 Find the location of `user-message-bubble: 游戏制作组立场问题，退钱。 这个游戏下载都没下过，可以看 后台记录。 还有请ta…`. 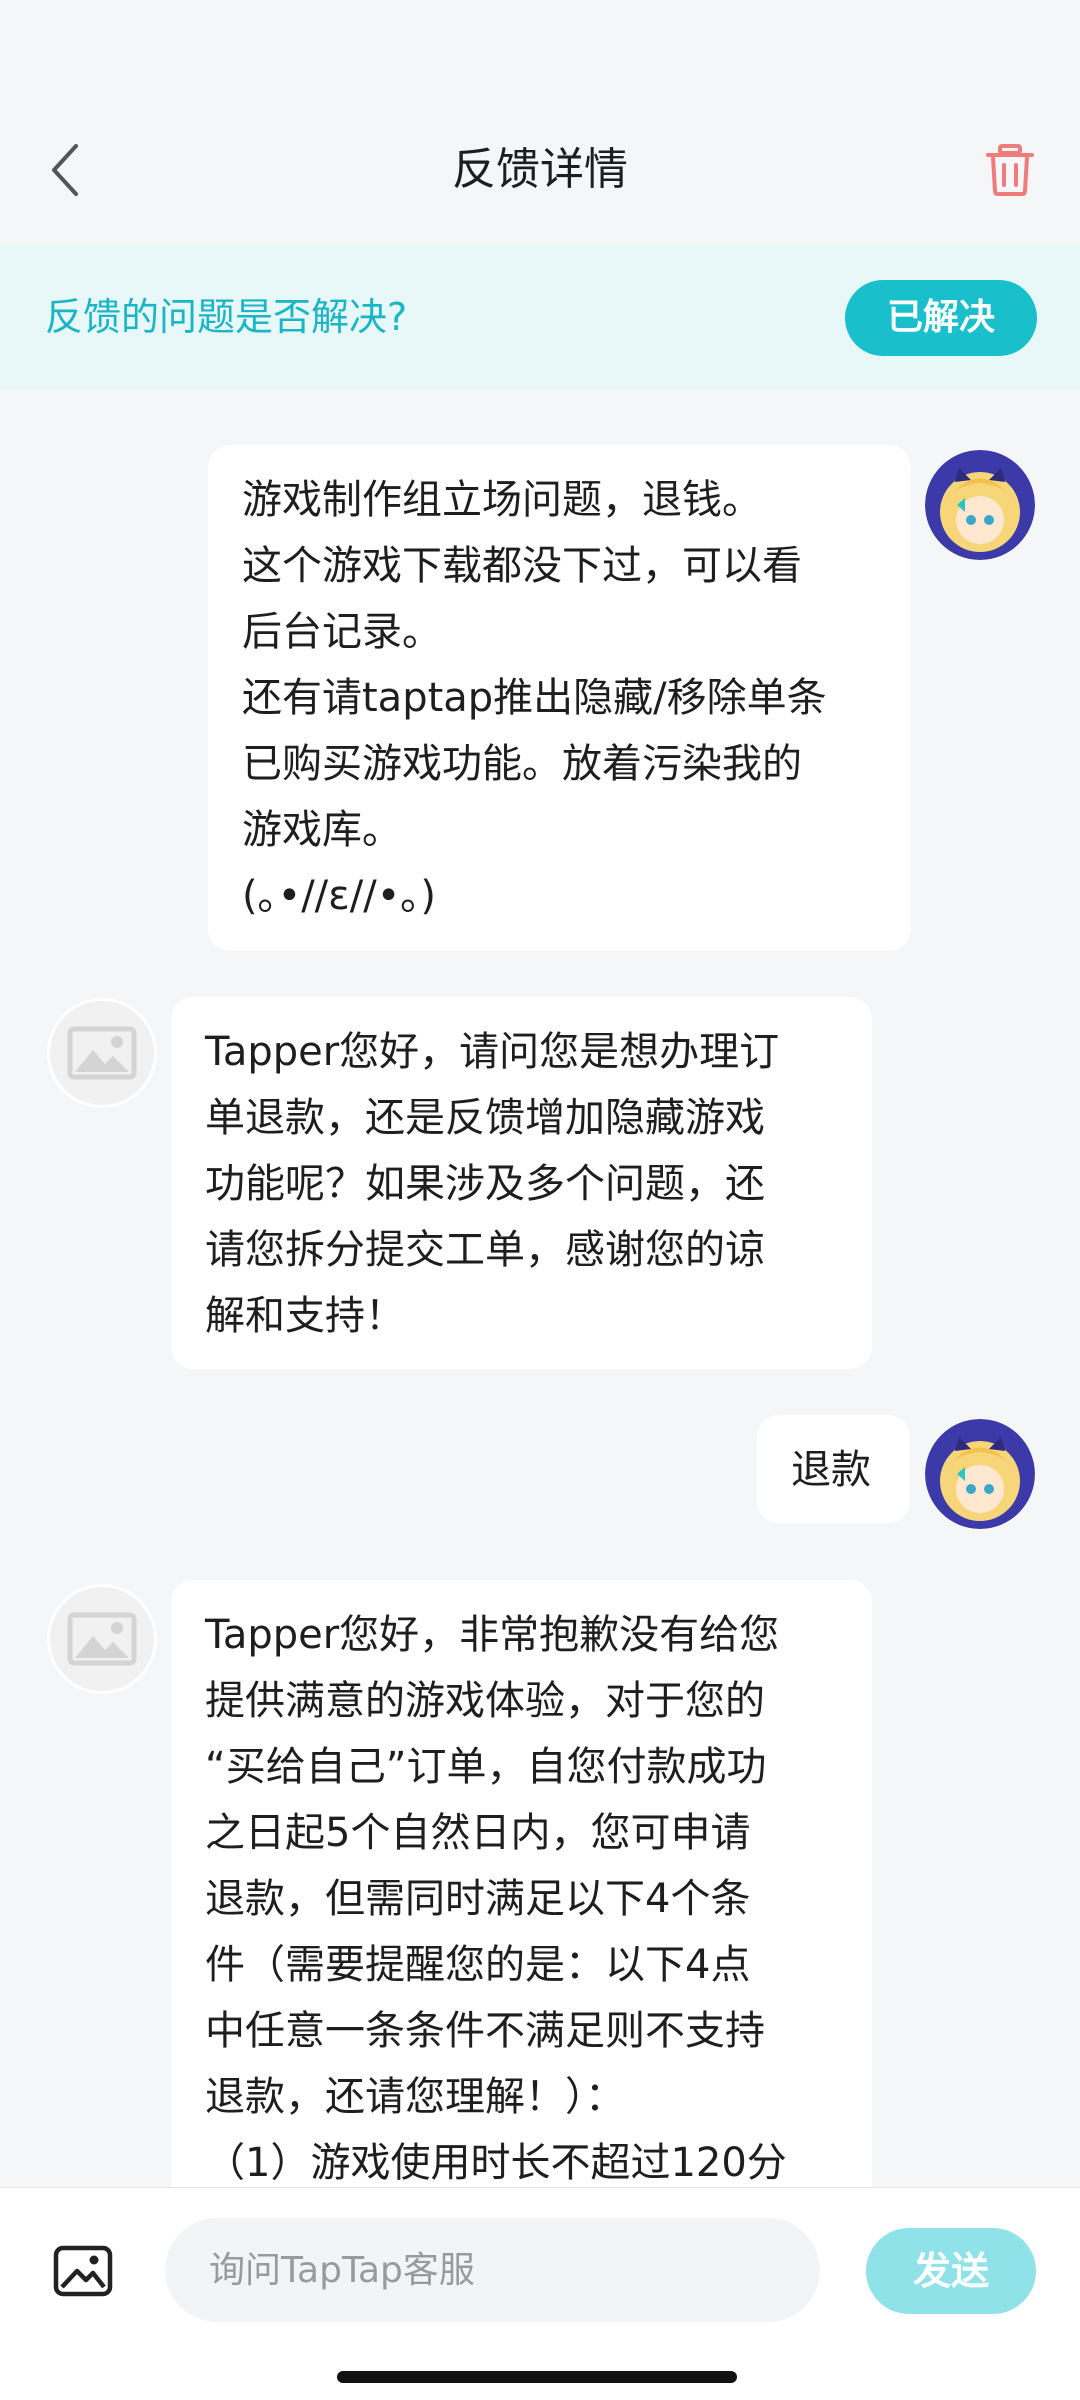

user-message-bubble: 游戏制作组立场问题，退钱。 这个游戏下载都没下过，可以看 后台记录。 还有请ta… is located at coordinates (559, 698).